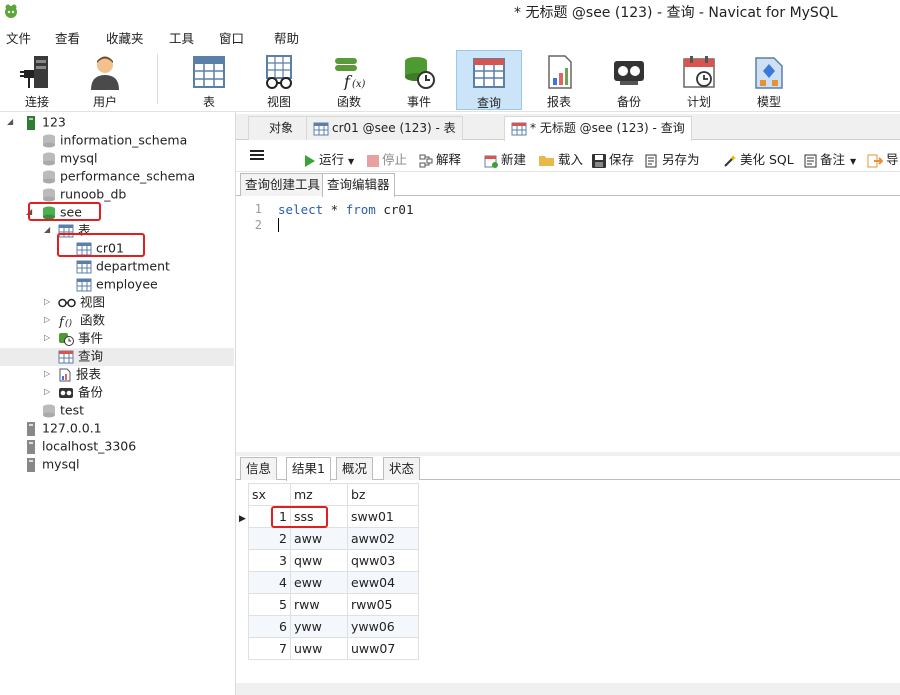  What do you see at coordinates (80, 392) in the screenshot?
I see `tree-folder-backups: 备份` at bounding box center [80, 392].